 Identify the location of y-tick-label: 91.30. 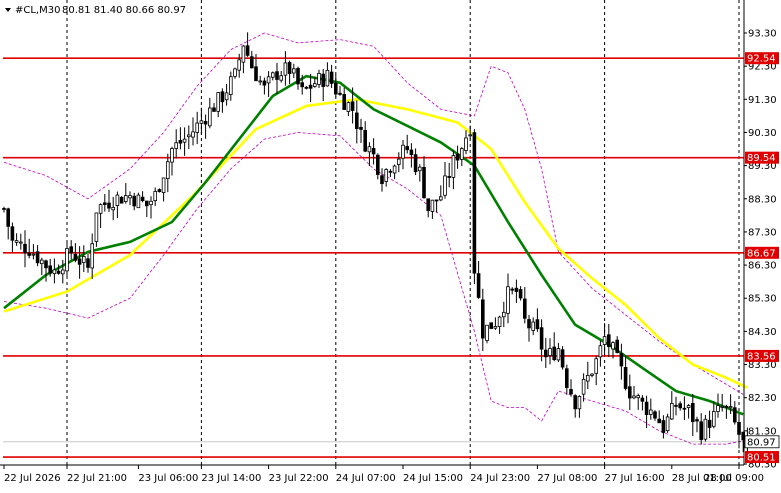
(762, 100).